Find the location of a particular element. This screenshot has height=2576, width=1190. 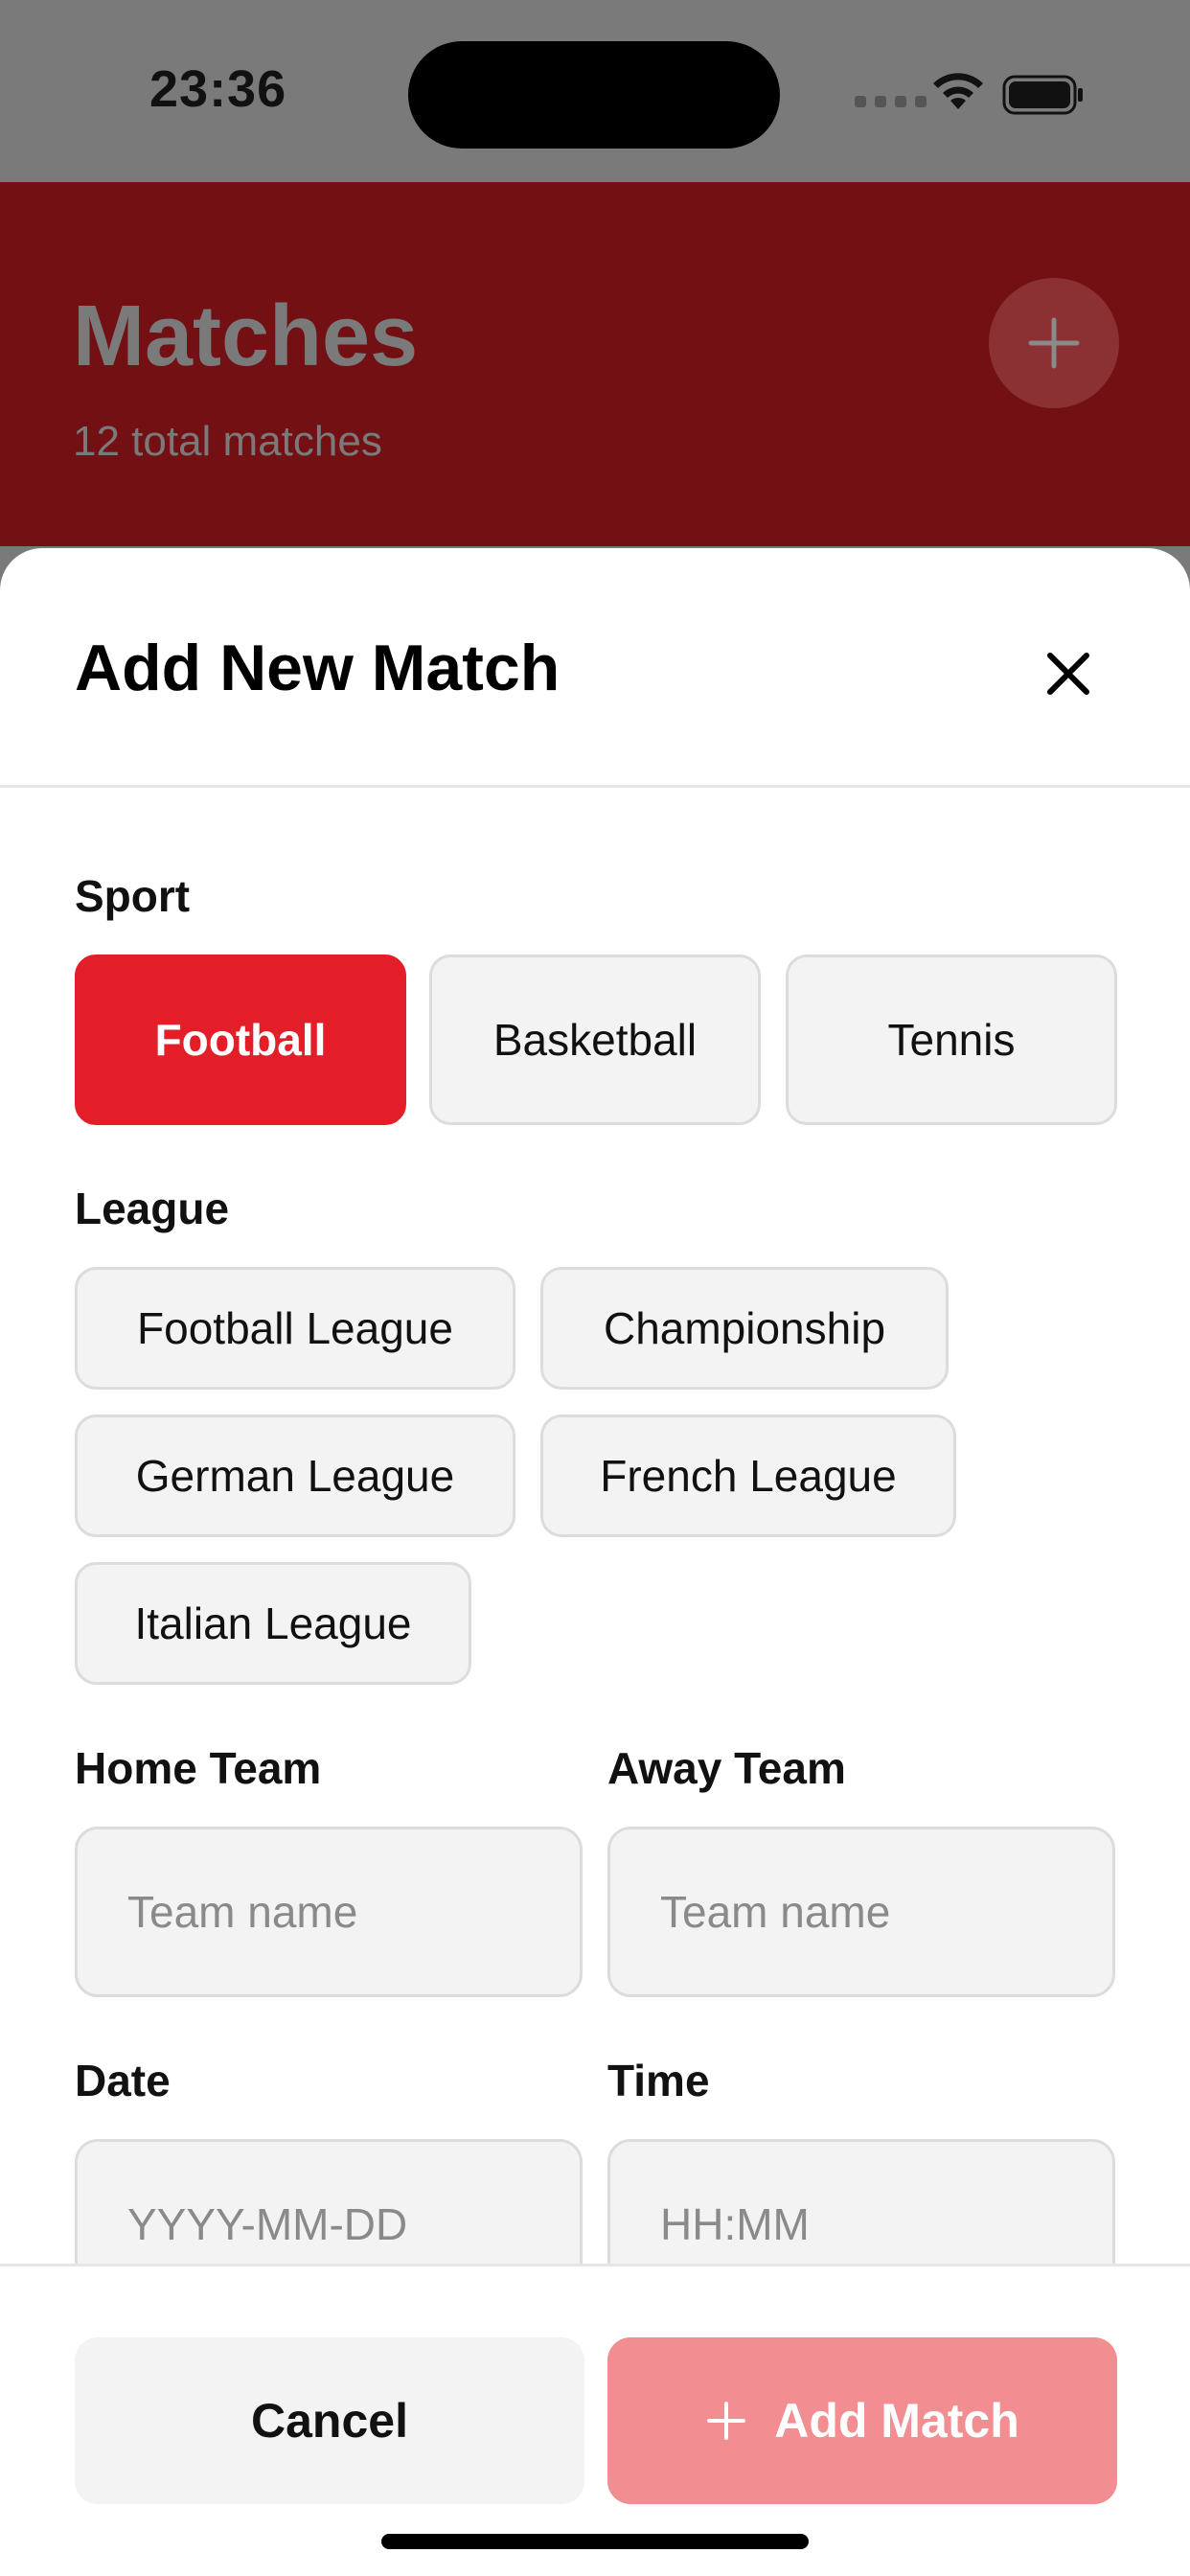

home-indicator is located at coordinates (595, 2541).